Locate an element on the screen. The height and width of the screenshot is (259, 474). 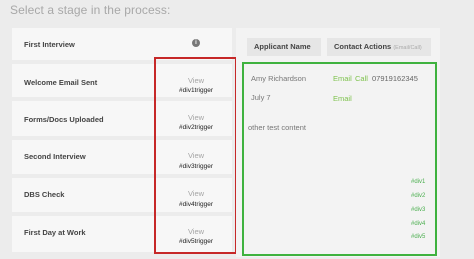
stage-label: First Interview is located at coordinates (49, 44).